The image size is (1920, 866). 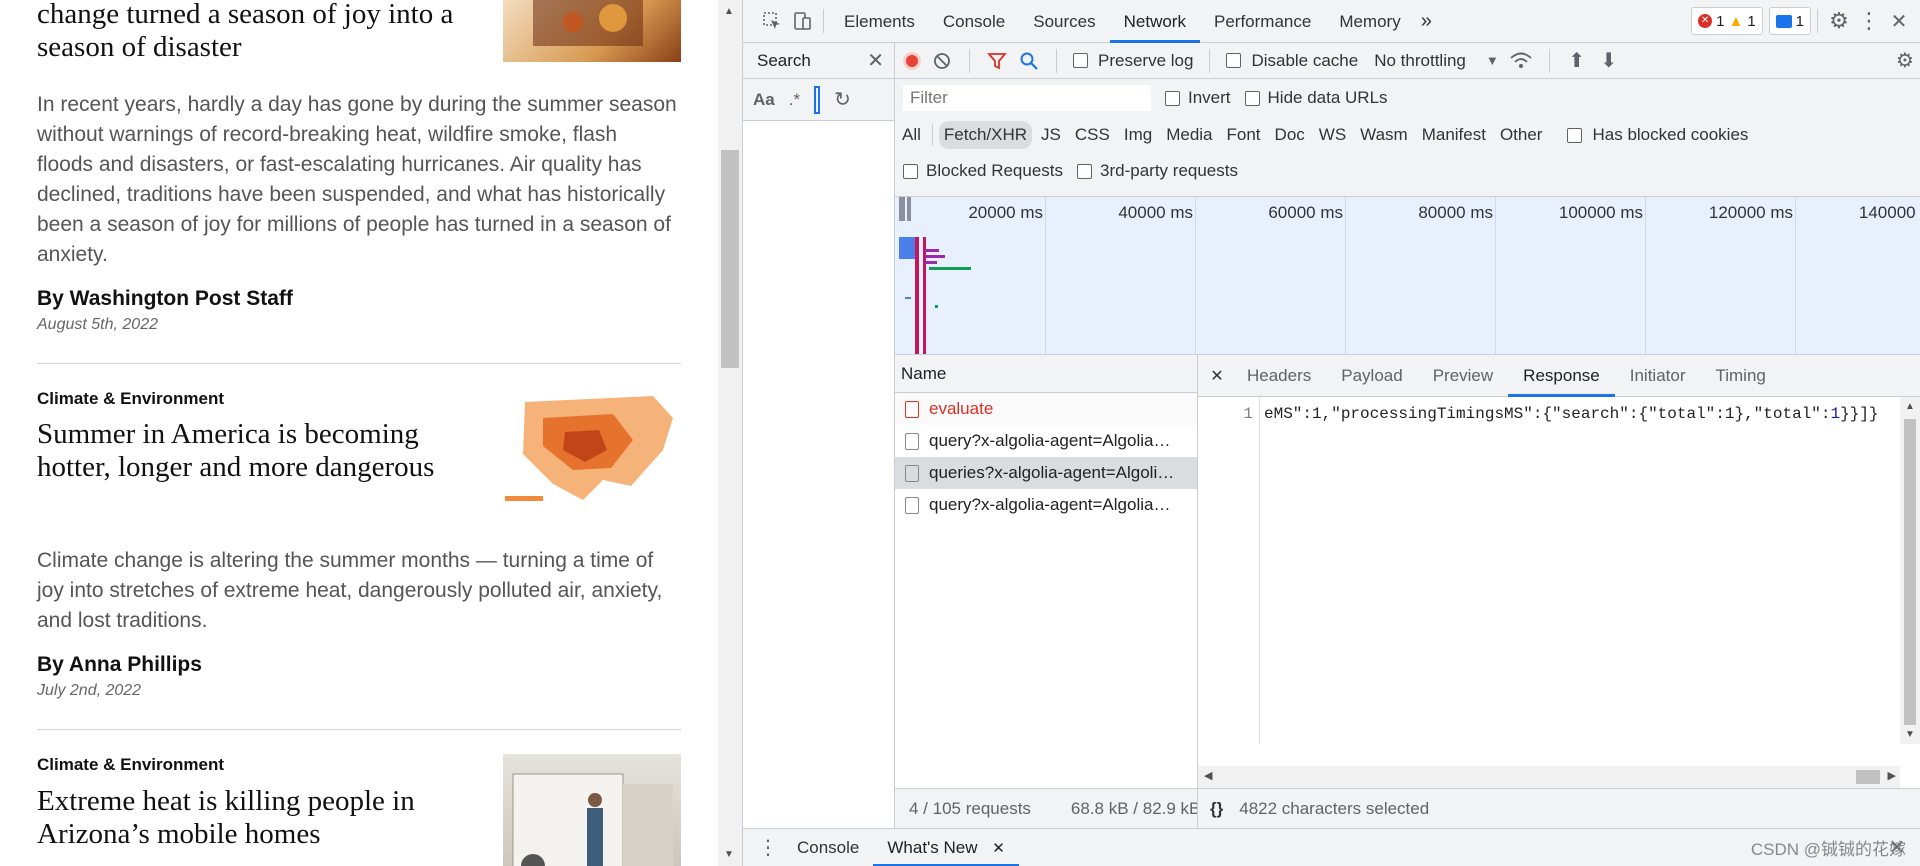 What do you see at coordinates (1027, 98) in the screenshot?
I see `filter-input` at bounding box center [1027, 98].